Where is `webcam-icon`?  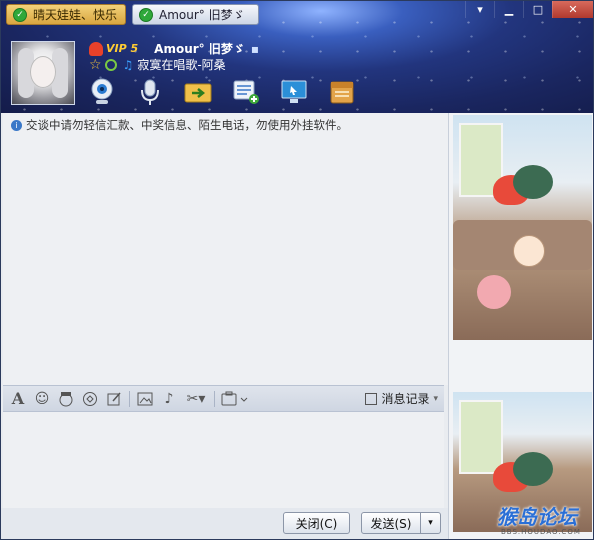 webcam-icon is located at coordinates (102, 92).